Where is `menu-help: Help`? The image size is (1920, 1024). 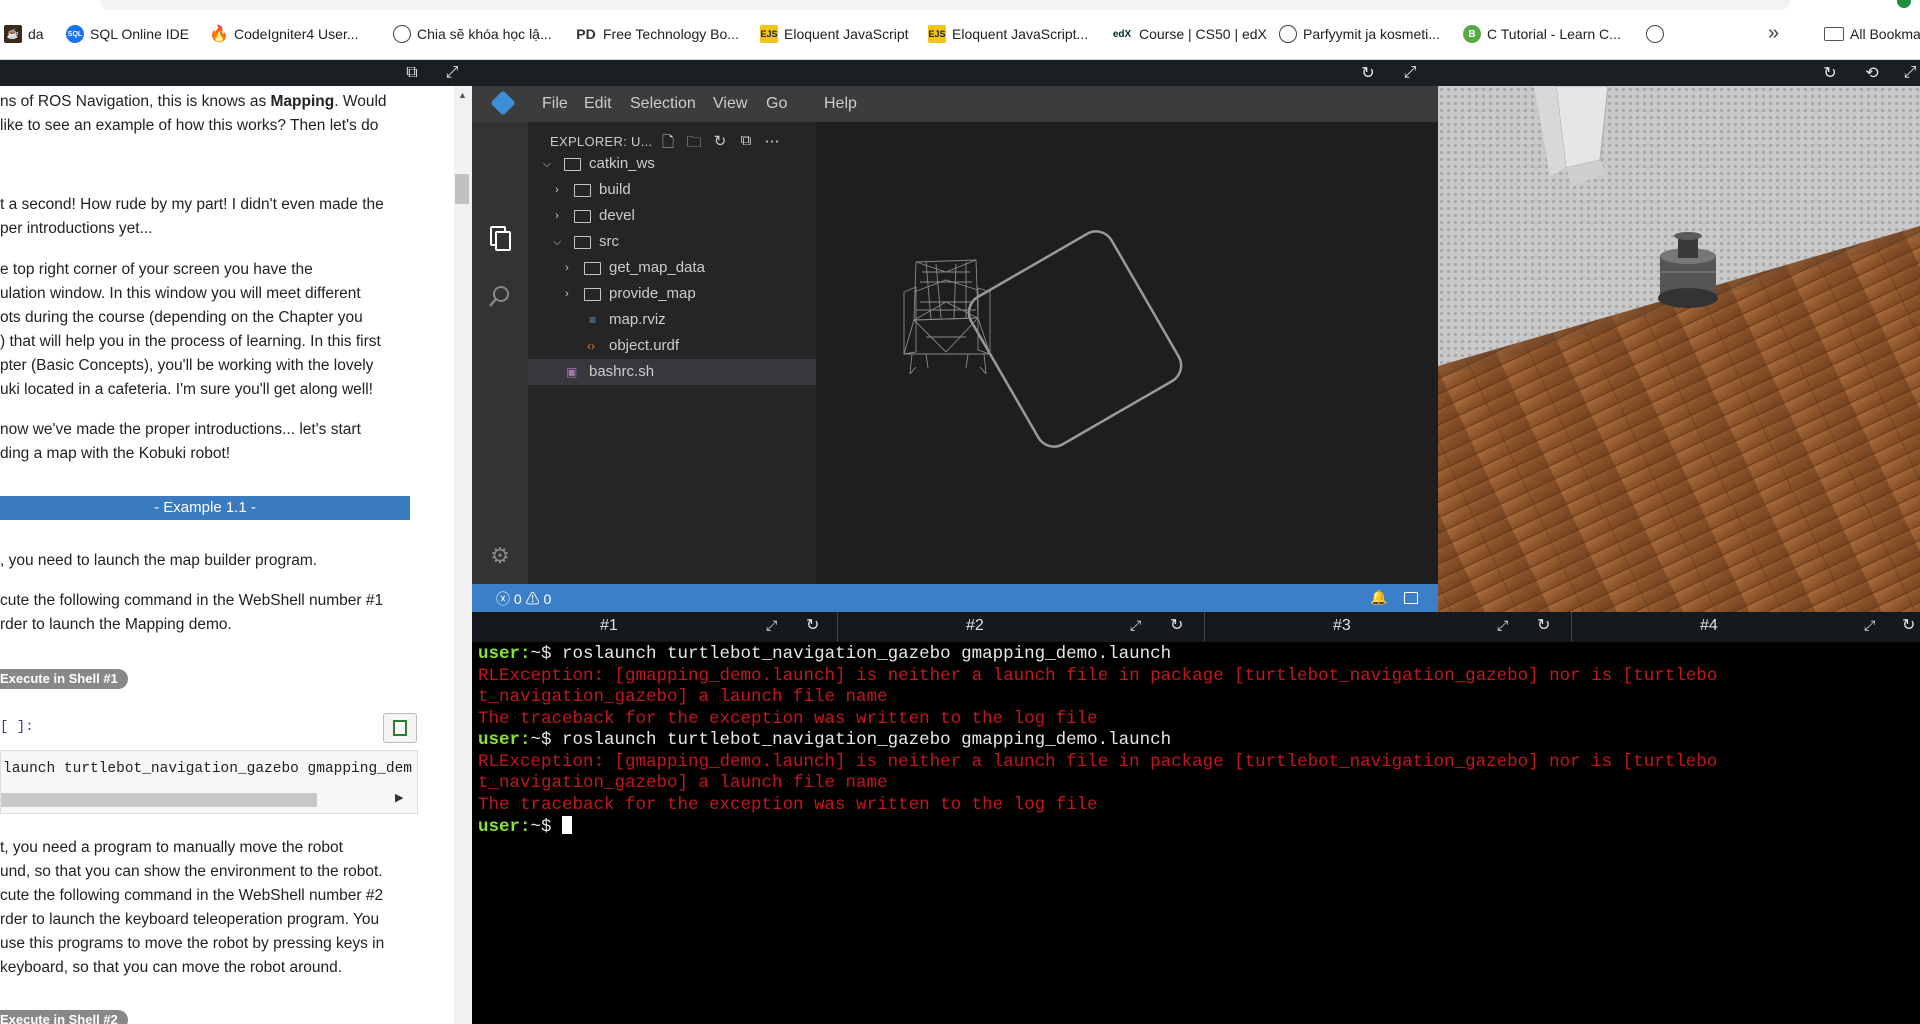
menu-help: Help is located at coordinates (840, 104).